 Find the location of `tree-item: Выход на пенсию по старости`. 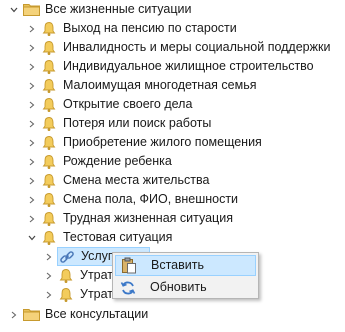

tree-item: Выход на пенсию по старости is located at coordinates (132, 28).